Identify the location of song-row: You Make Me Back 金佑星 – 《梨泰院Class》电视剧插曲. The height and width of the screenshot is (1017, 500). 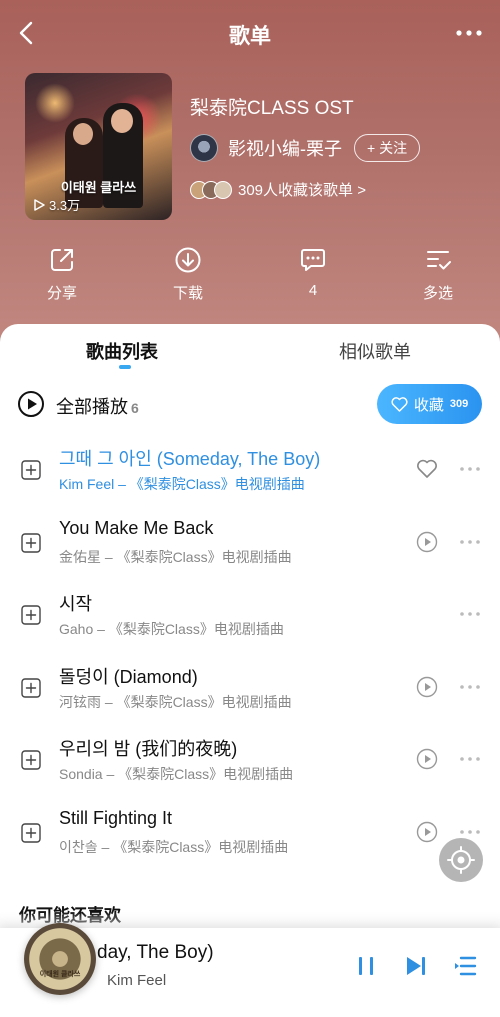
(250, 539).